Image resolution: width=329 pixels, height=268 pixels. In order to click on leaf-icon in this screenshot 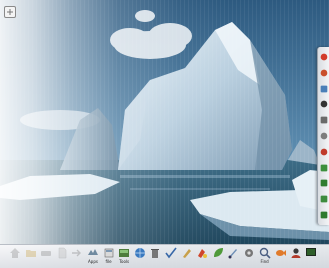, I will do `click(218, 253)`.